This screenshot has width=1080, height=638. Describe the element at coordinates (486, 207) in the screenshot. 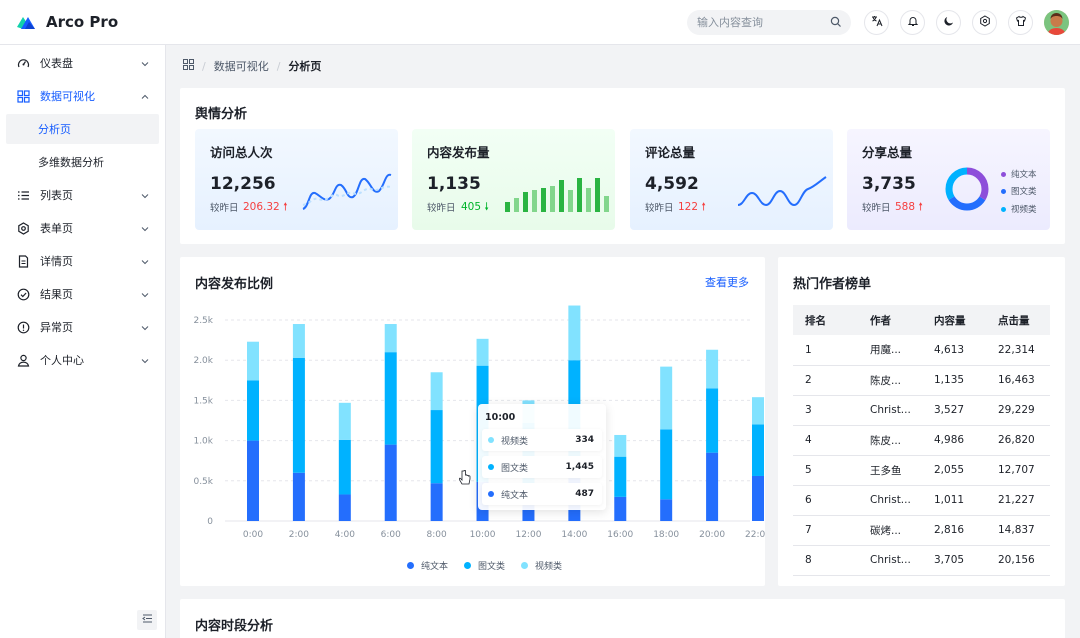

I see `arrow-down-icon: 🠗` at that location.